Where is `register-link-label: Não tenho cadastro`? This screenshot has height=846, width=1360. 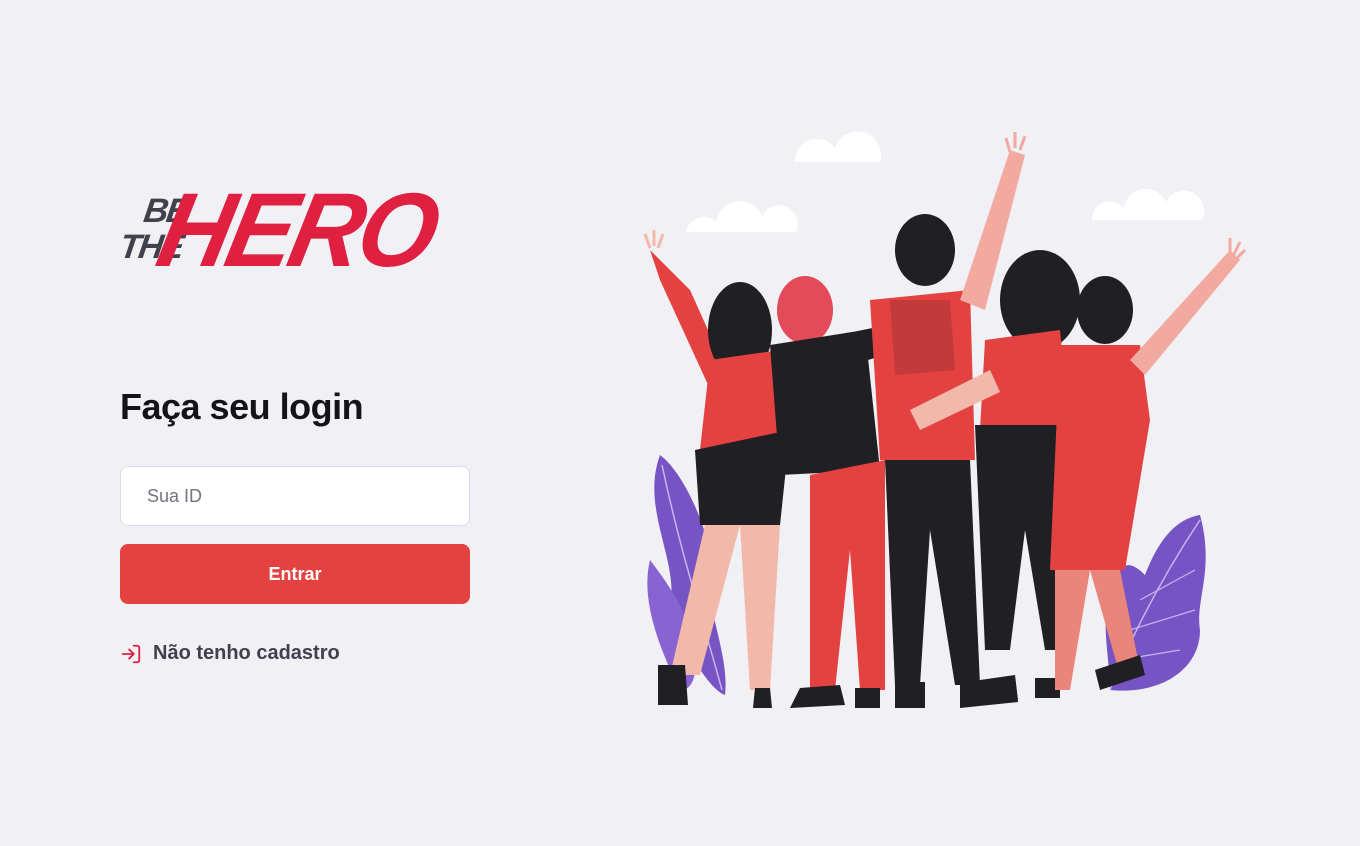
register-link-label: Não tenho cadastro is located at coordinates (246, 653).